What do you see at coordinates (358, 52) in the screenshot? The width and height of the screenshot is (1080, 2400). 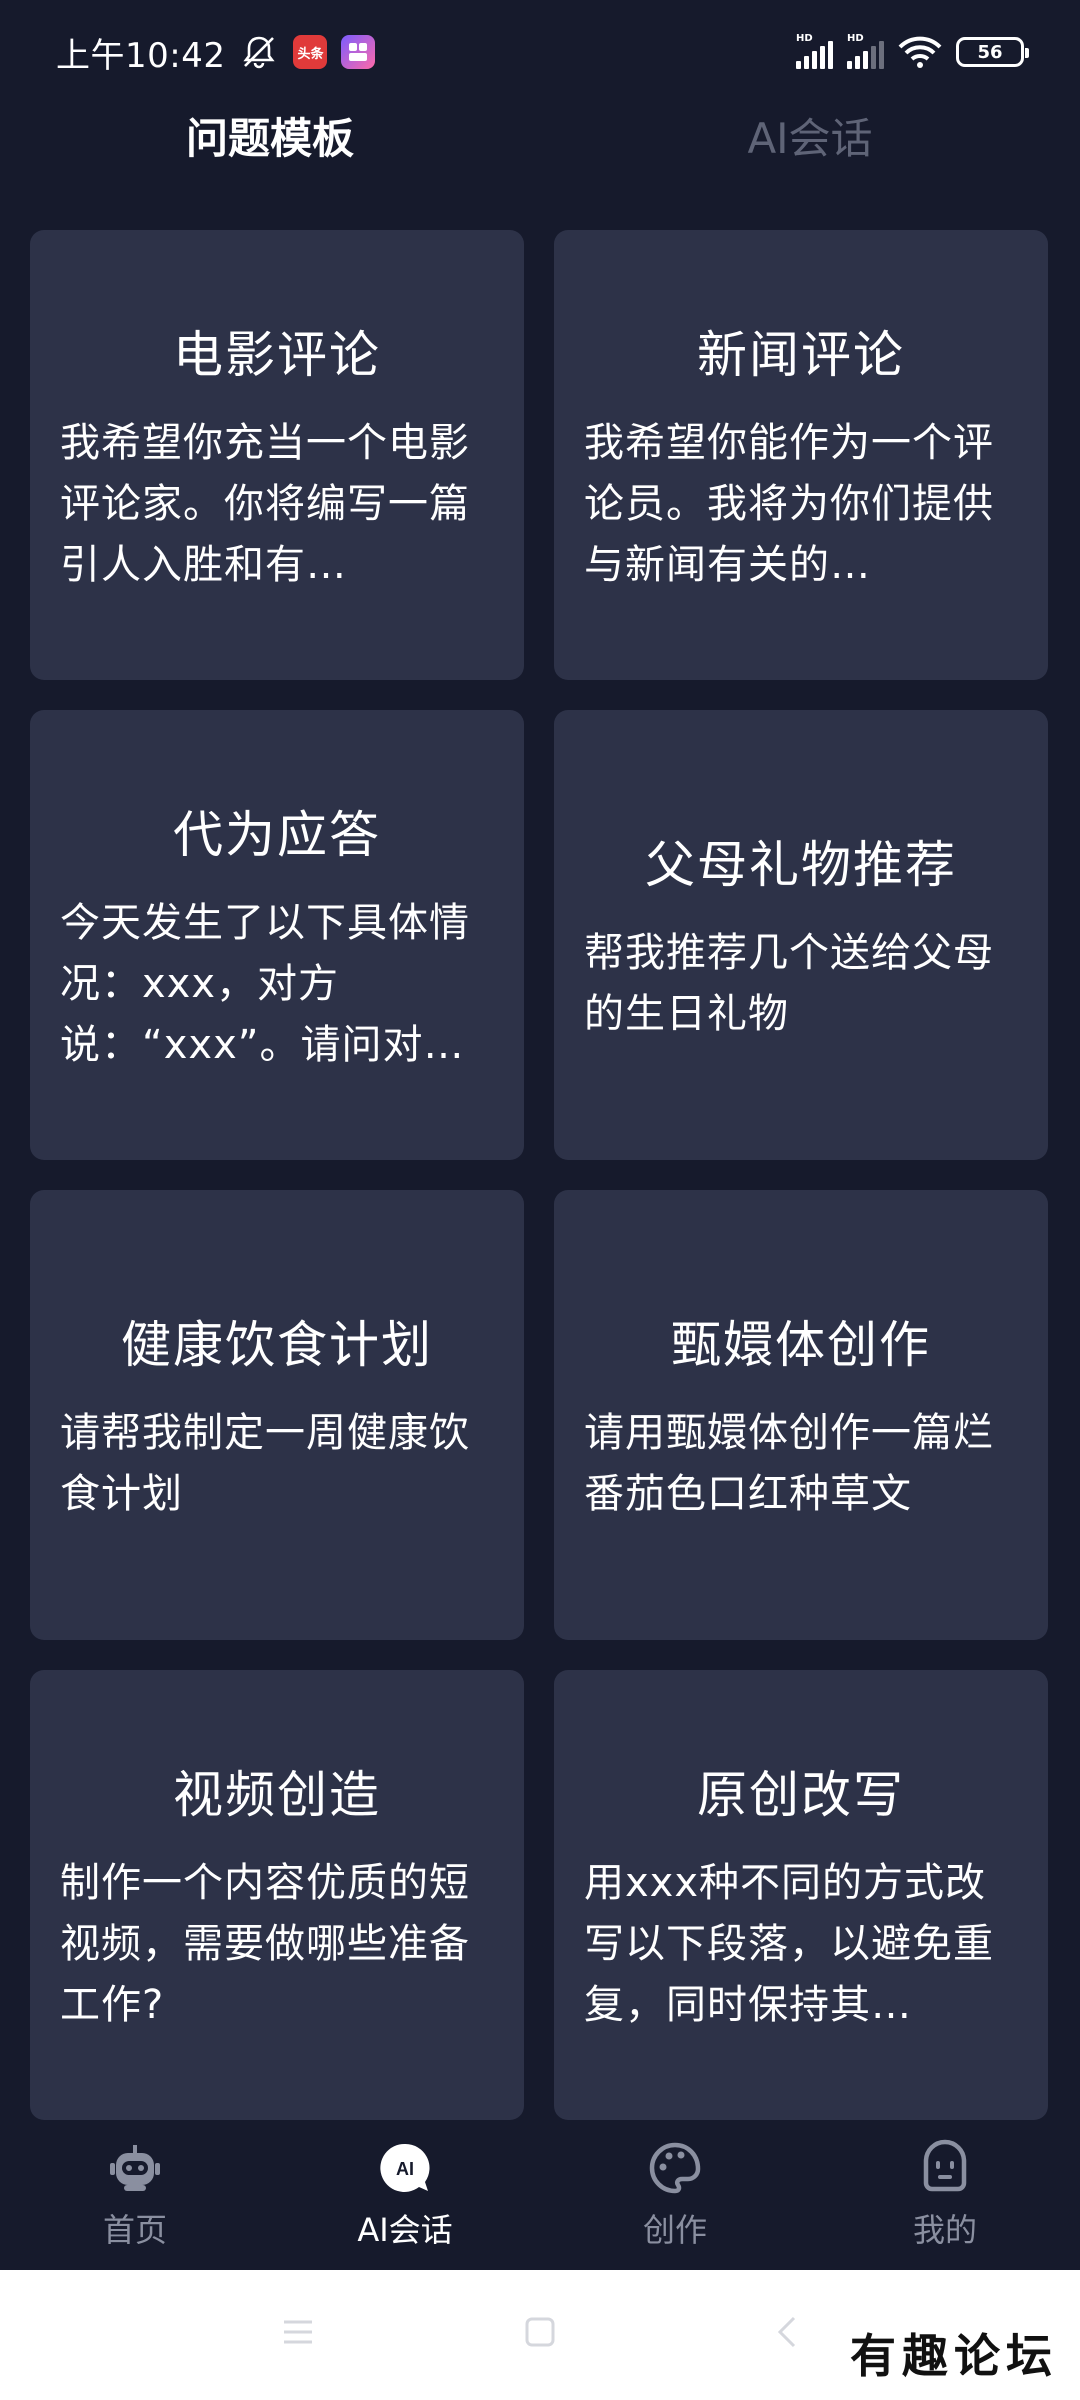 I see `app-notification-icon` at bounding box center [358, 52].